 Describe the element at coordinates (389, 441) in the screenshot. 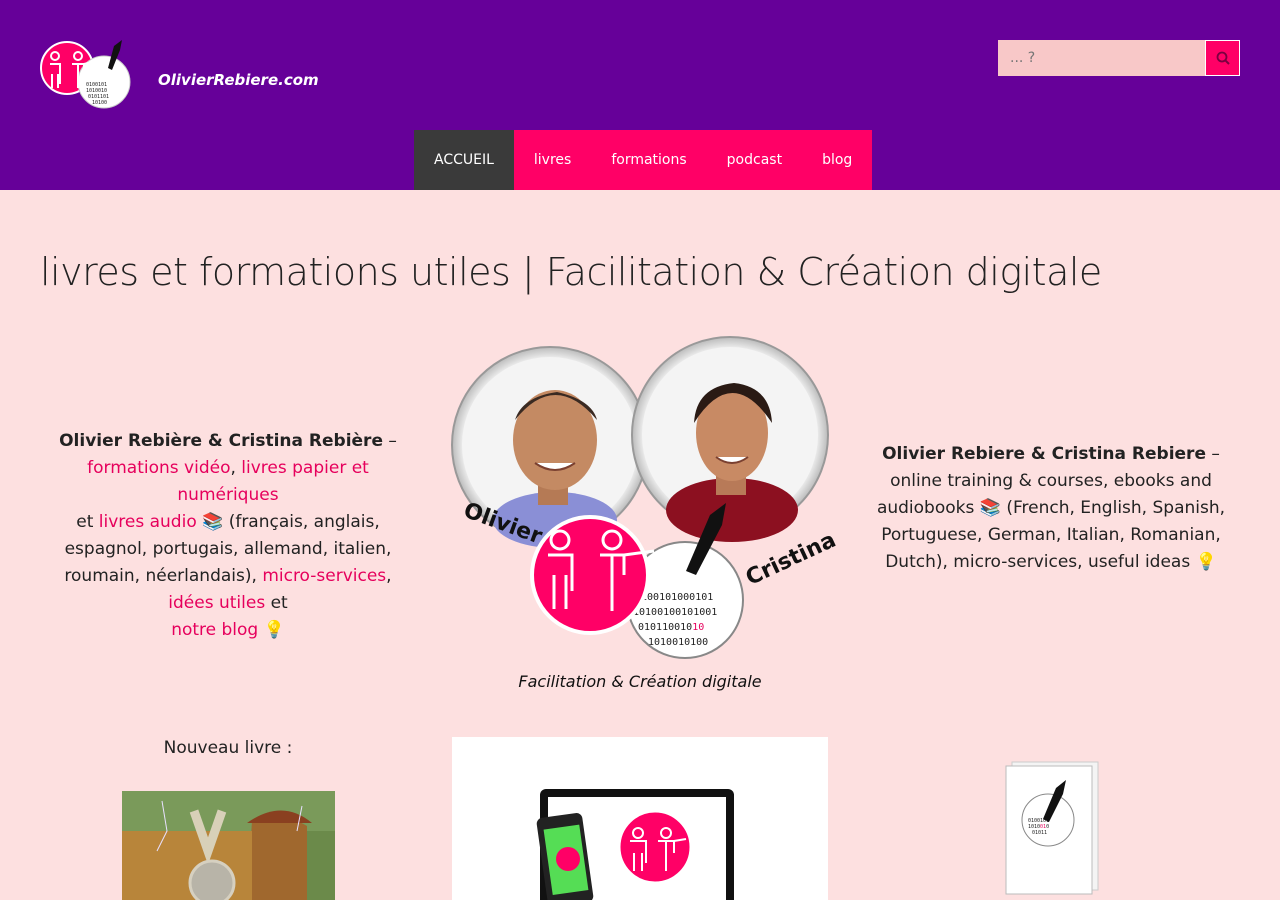

I see `dash: –` at that location.